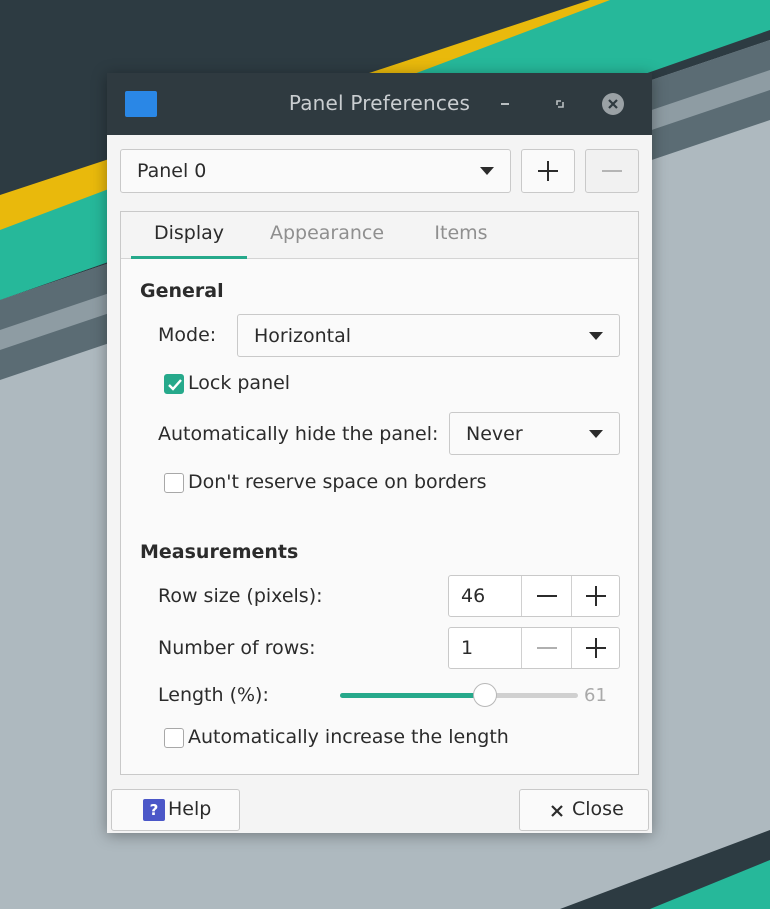 The height and width of the screenshot is (909, 770). I want to click on mode-select: Horizontal, so click(428, 335).